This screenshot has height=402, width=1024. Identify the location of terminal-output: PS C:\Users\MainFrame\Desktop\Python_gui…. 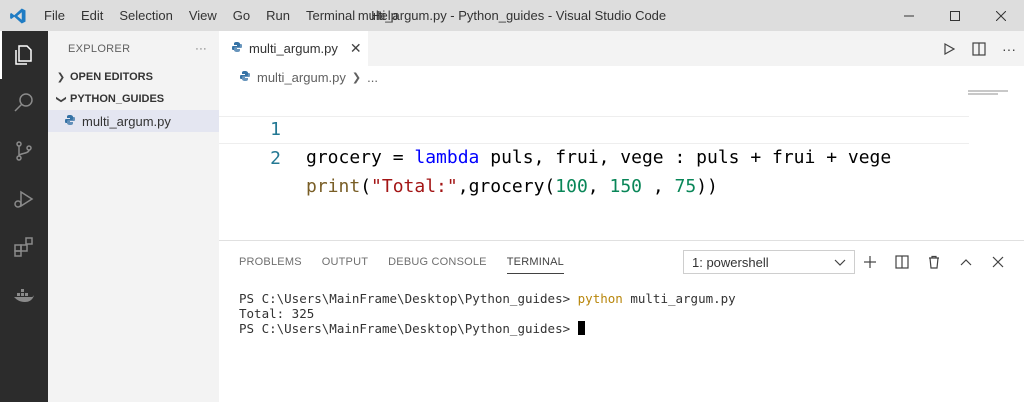
(487, 313).